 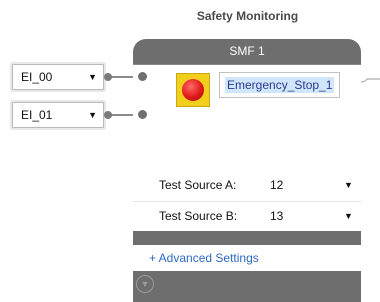 I want to click on parameter-panel: Test Source A: 12 ▼ Test Source B: 13 ▼, so click(x=247, y=201).